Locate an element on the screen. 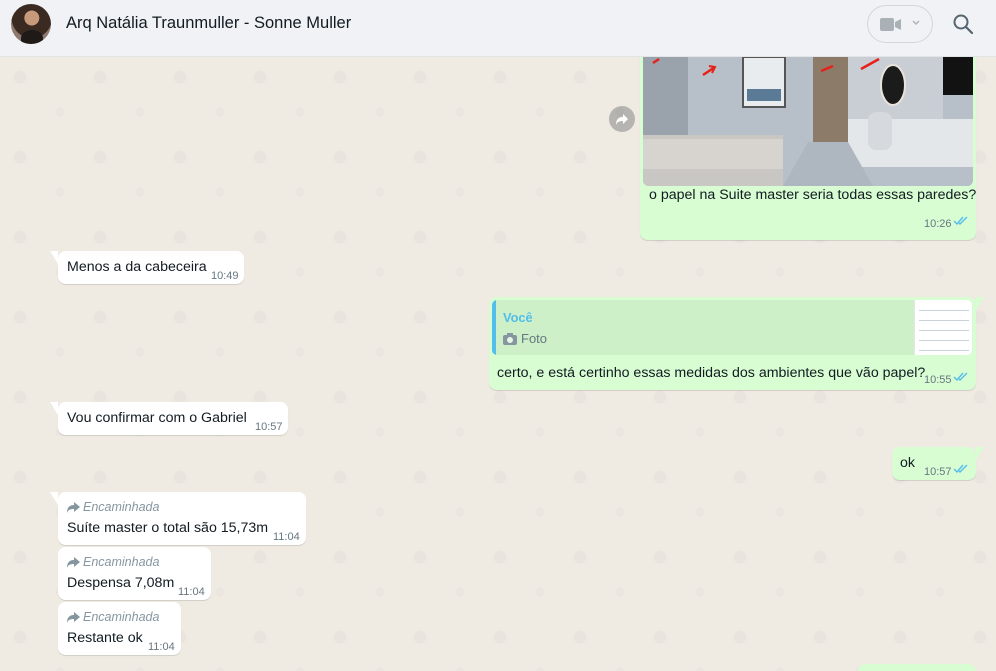 Image resolution: width=996 pixels, height=671 pixels. message-text: Menos a da cabeceira is located at coordinates (137, 267).